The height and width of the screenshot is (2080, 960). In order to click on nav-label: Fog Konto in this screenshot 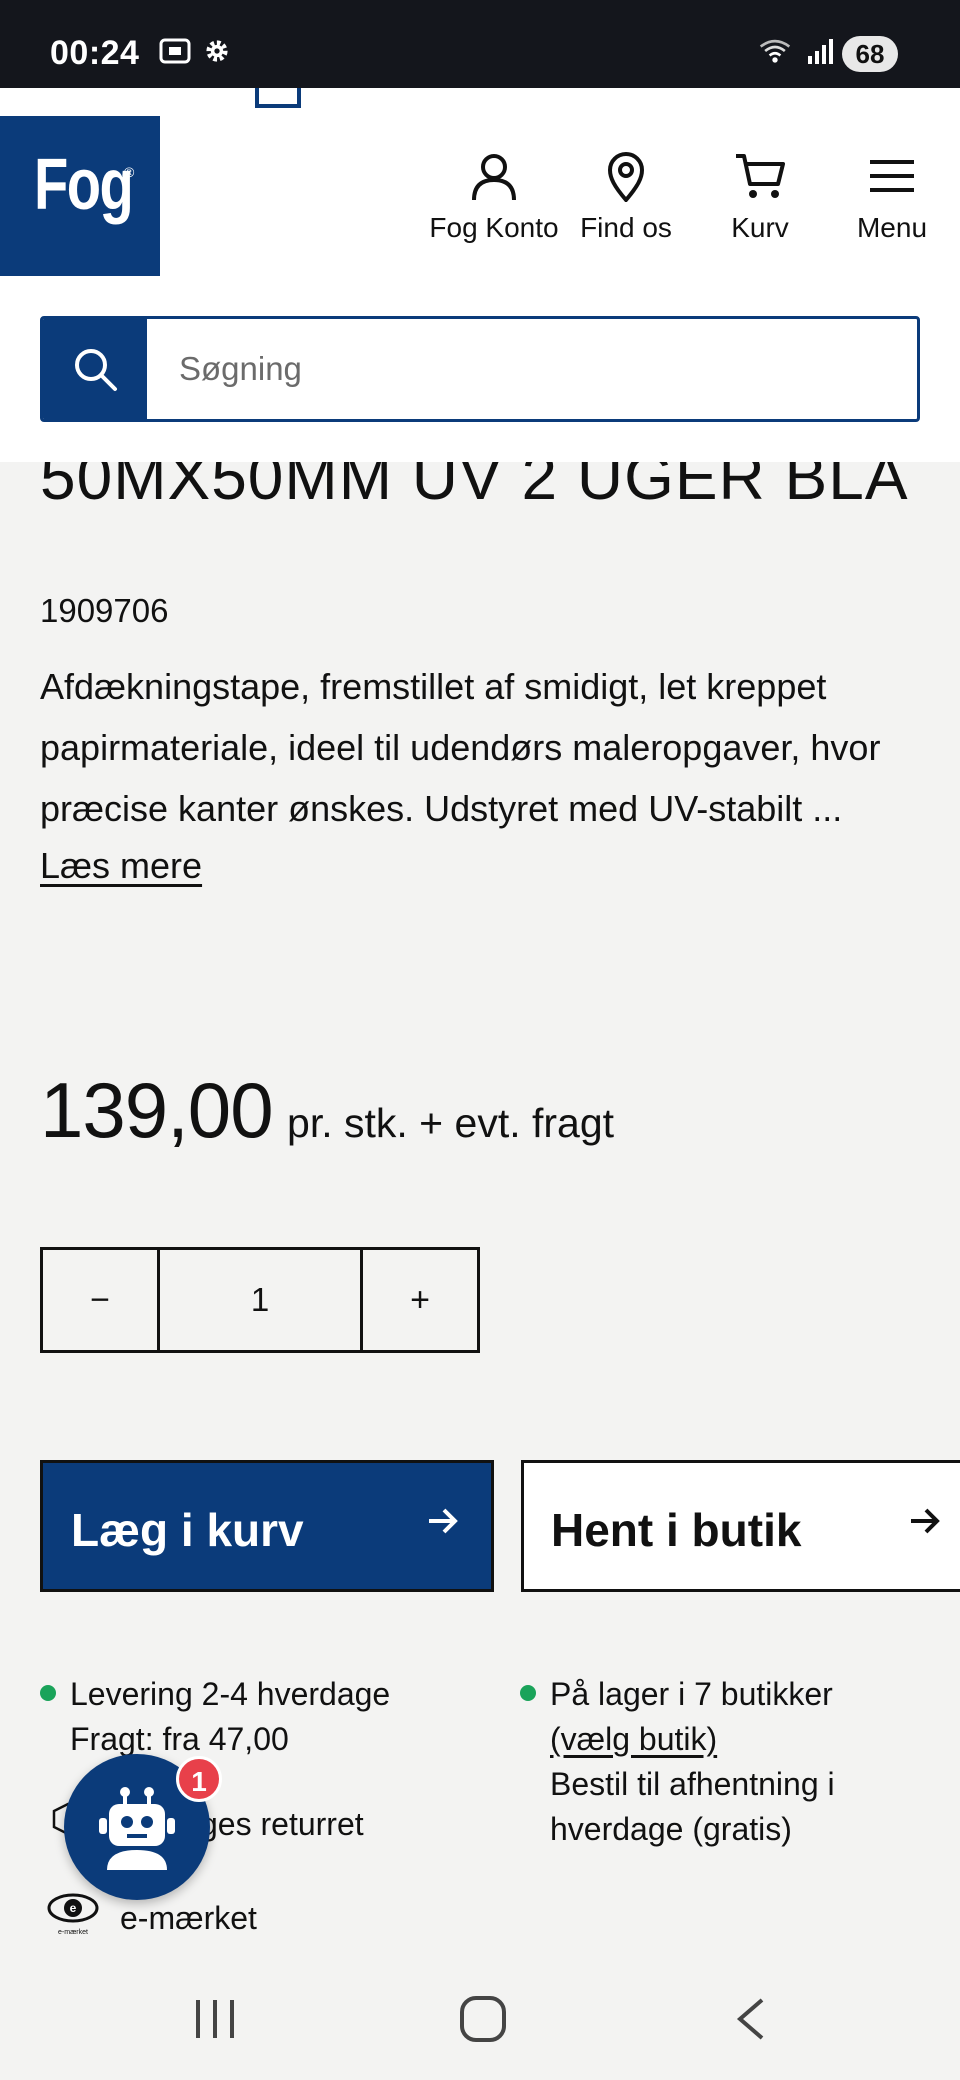, I will do `click(494, 227)`.